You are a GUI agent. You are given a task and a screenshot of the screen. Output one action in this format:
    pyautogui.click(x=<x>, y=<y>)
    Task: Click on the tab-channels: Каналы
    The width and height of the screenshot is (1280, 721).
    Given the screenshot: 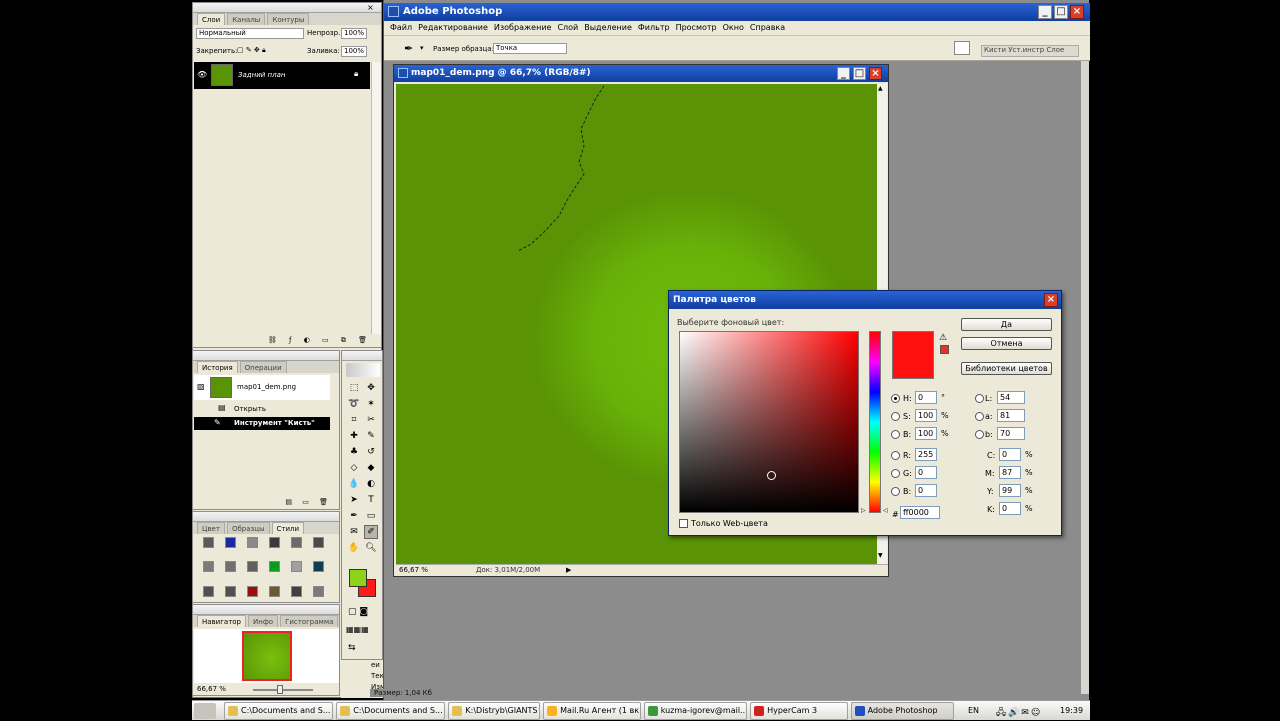 What is the action you would take?
    pyautogui.click(x=246, y=19)
    